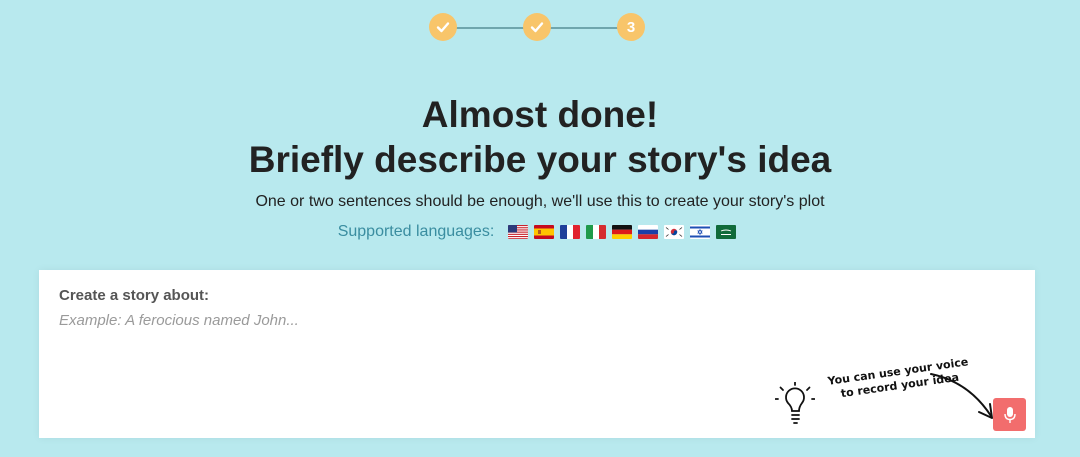 The height and width of the screenshot is (457, 1080). I want to click on step-3-current: 3, so click(631, 27).